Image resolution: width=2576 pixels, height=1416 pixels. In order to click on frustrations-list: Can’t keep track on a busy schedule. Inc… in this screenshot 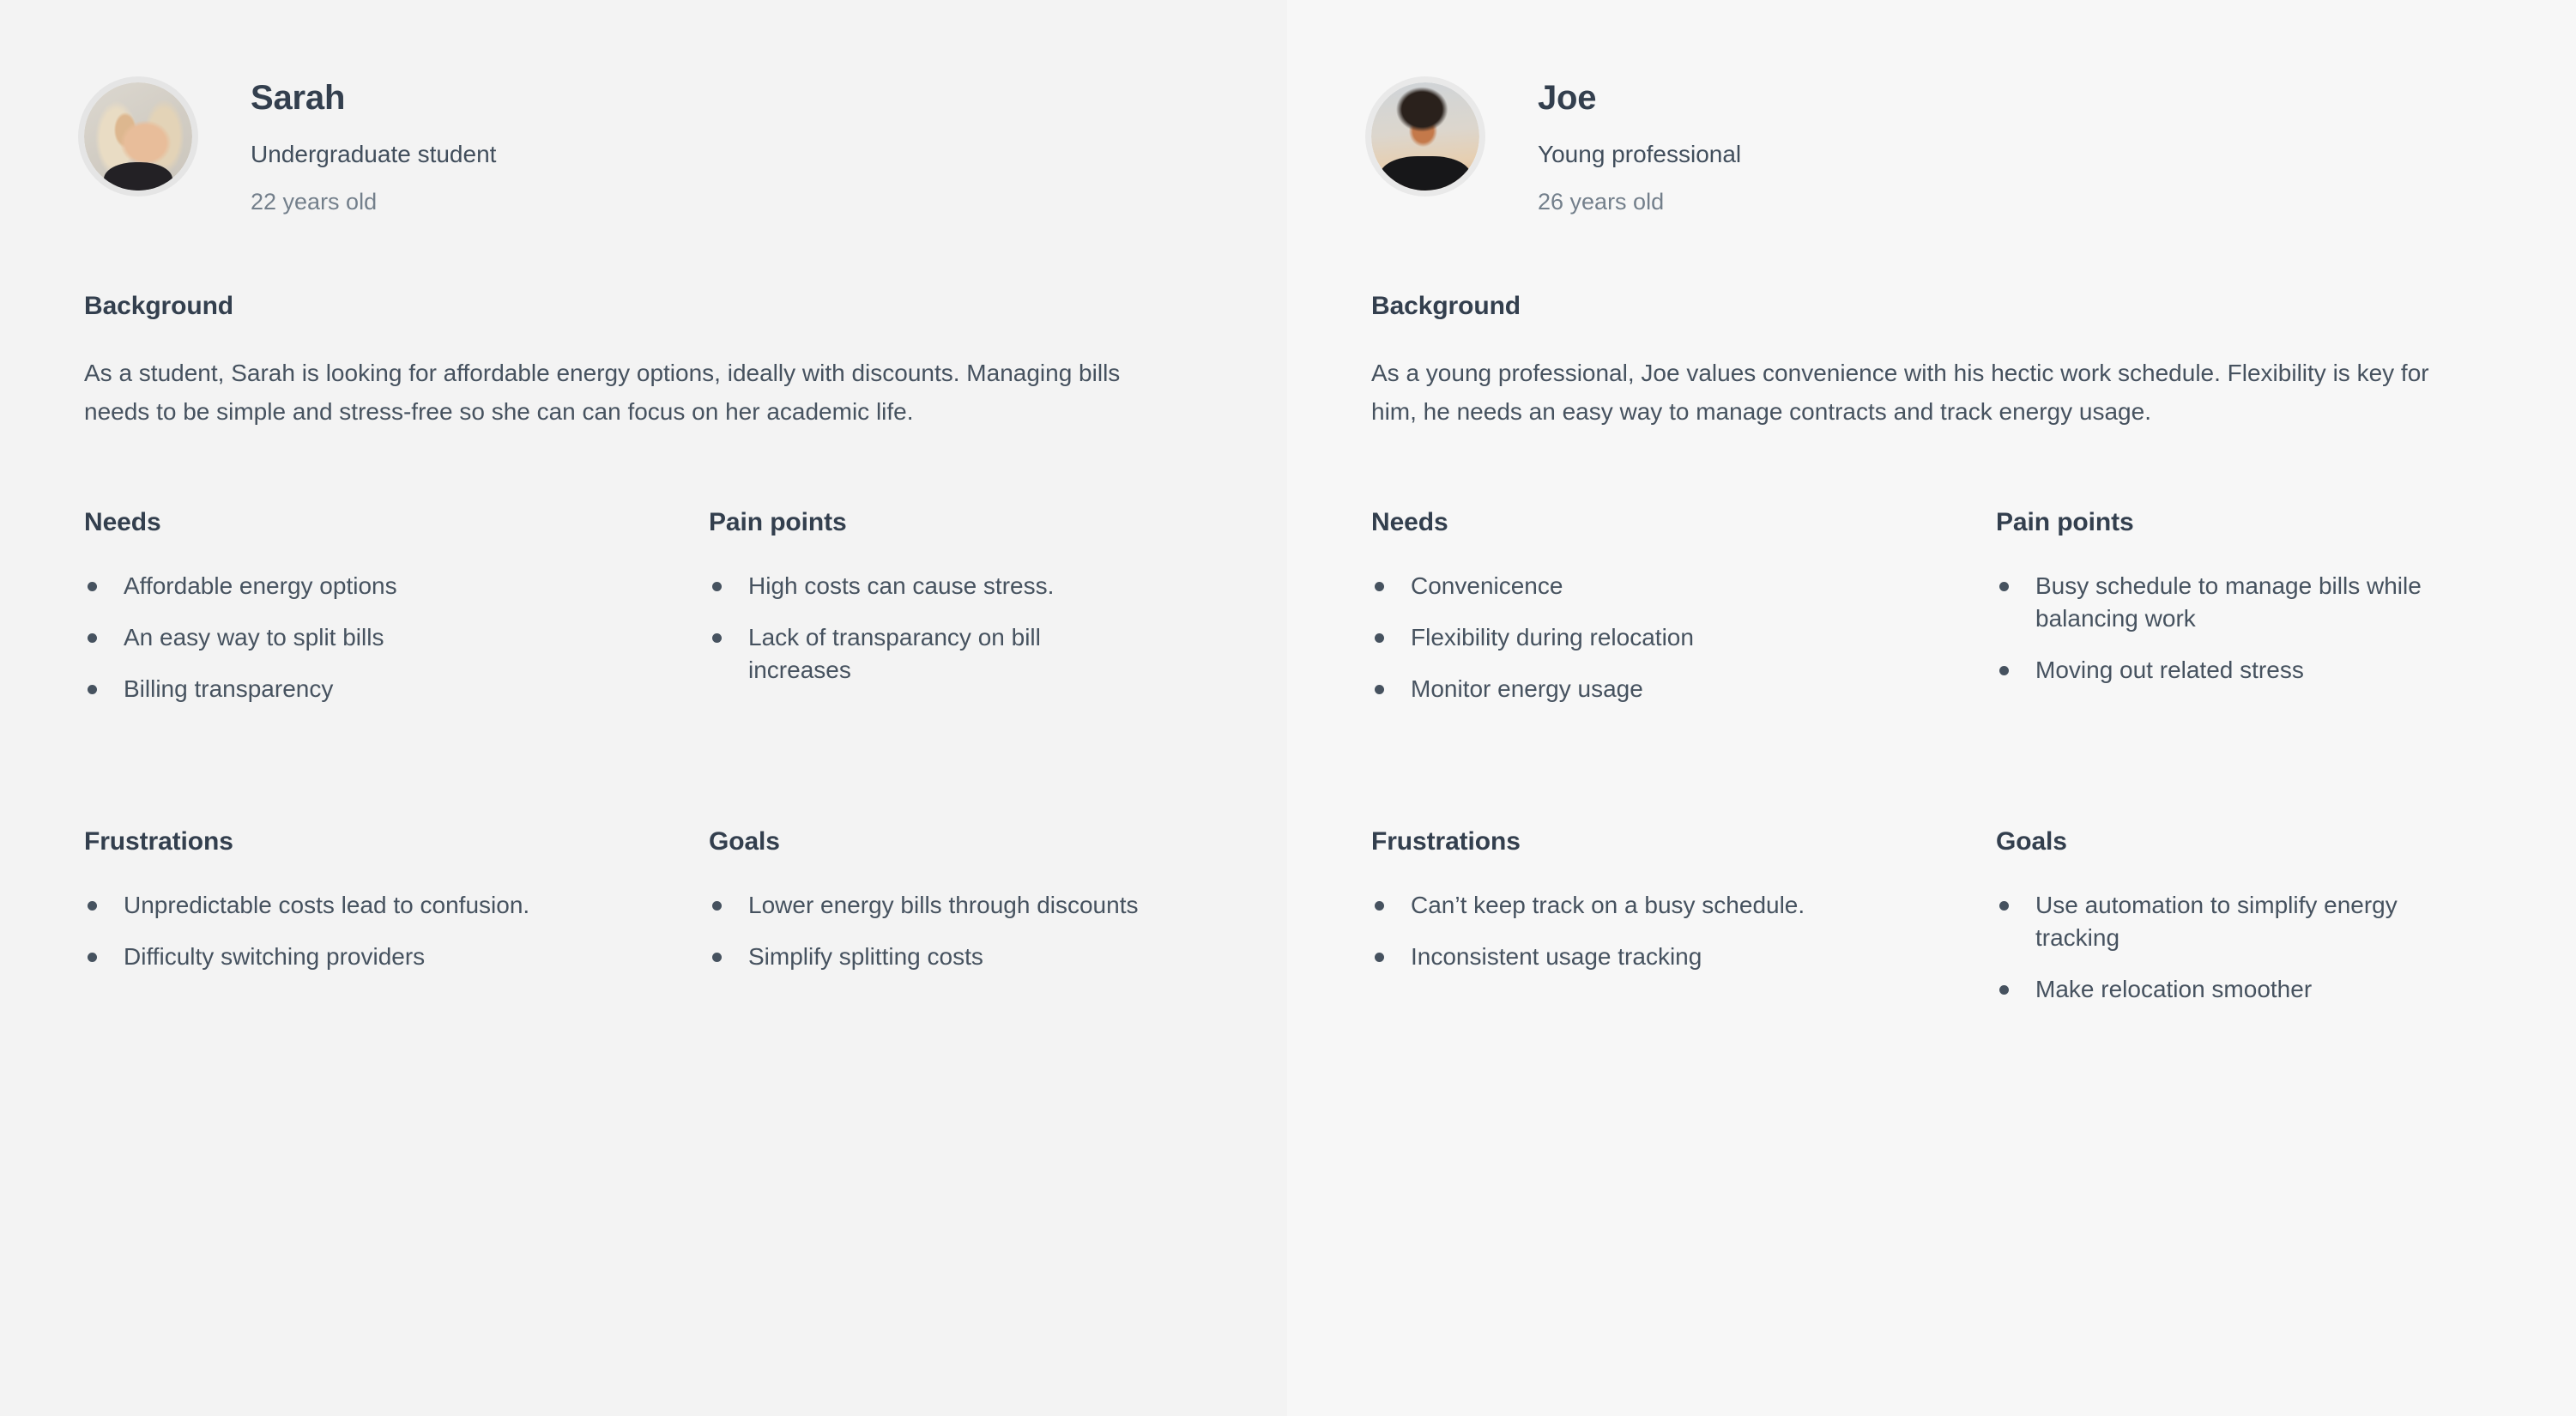, I will do `click(1683, 931)`.